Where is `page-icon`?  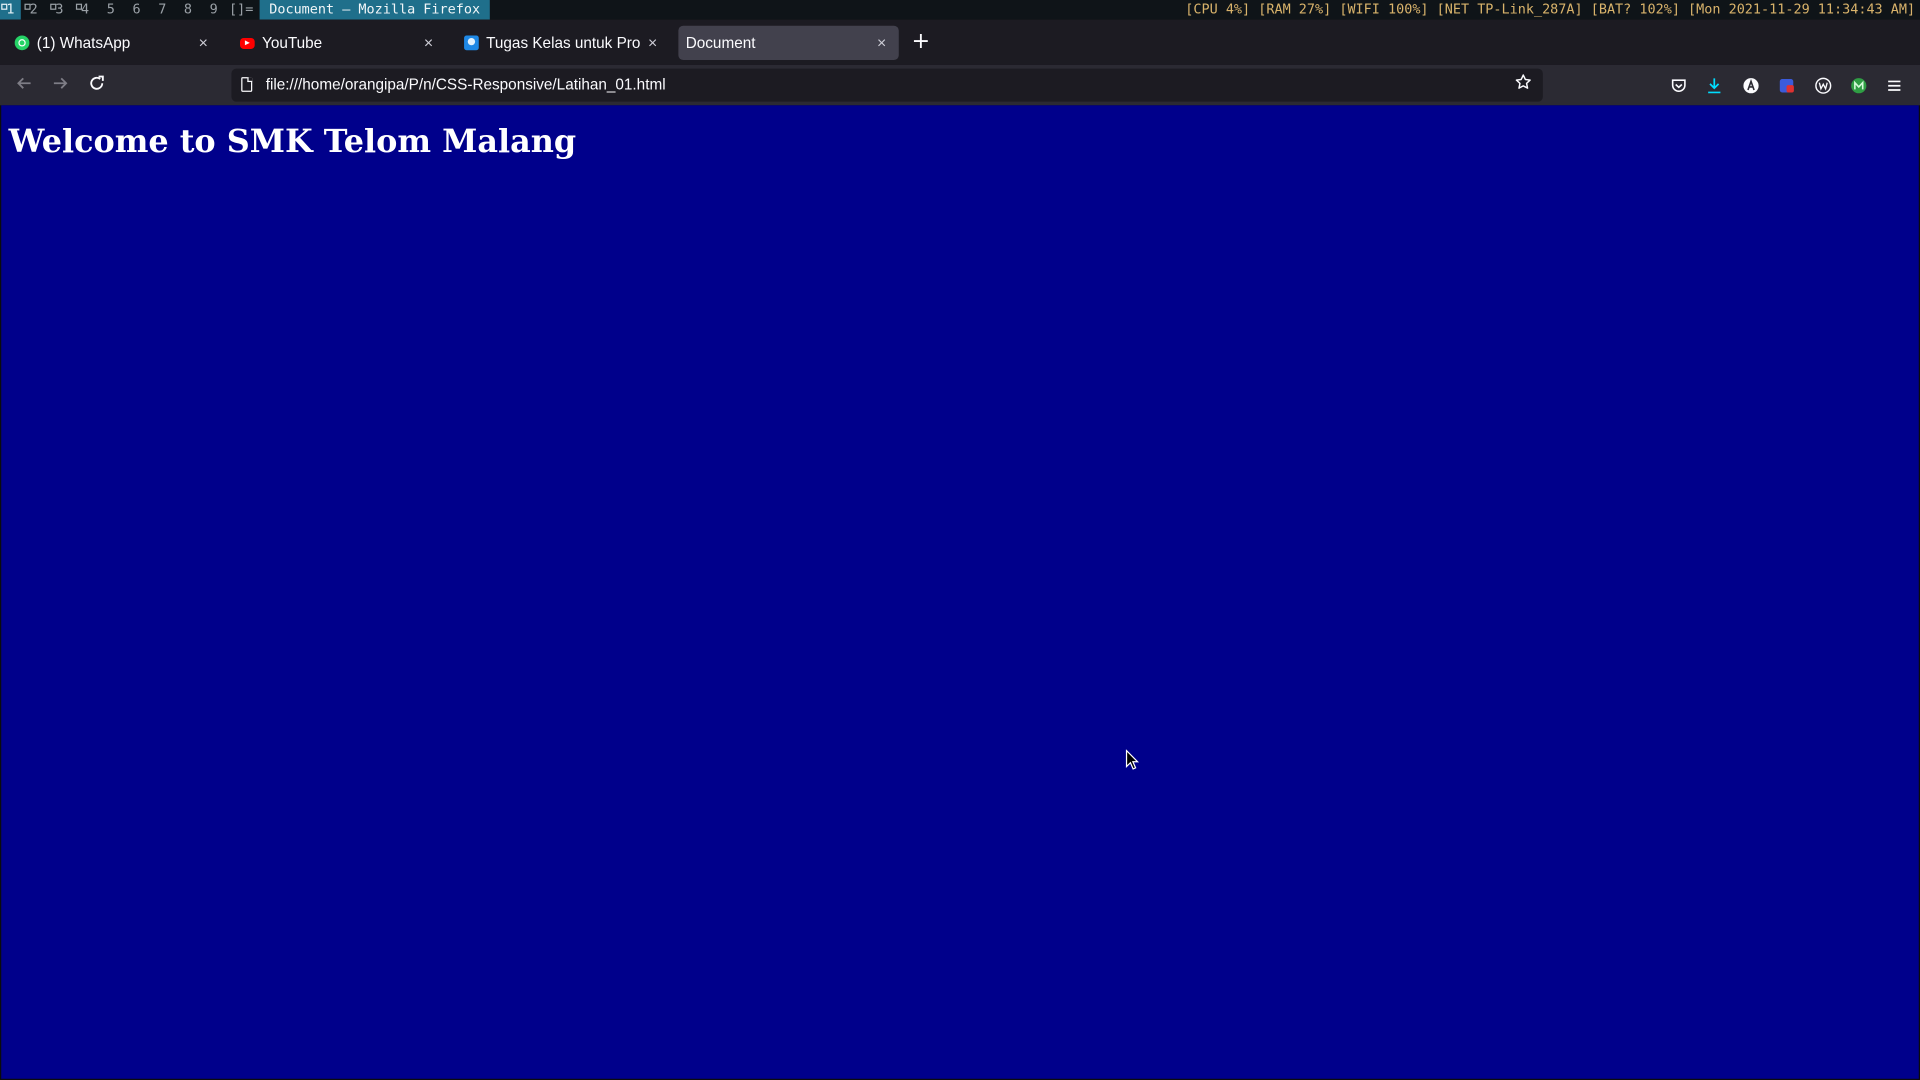
page-icon is located at coordinates (247, 84).